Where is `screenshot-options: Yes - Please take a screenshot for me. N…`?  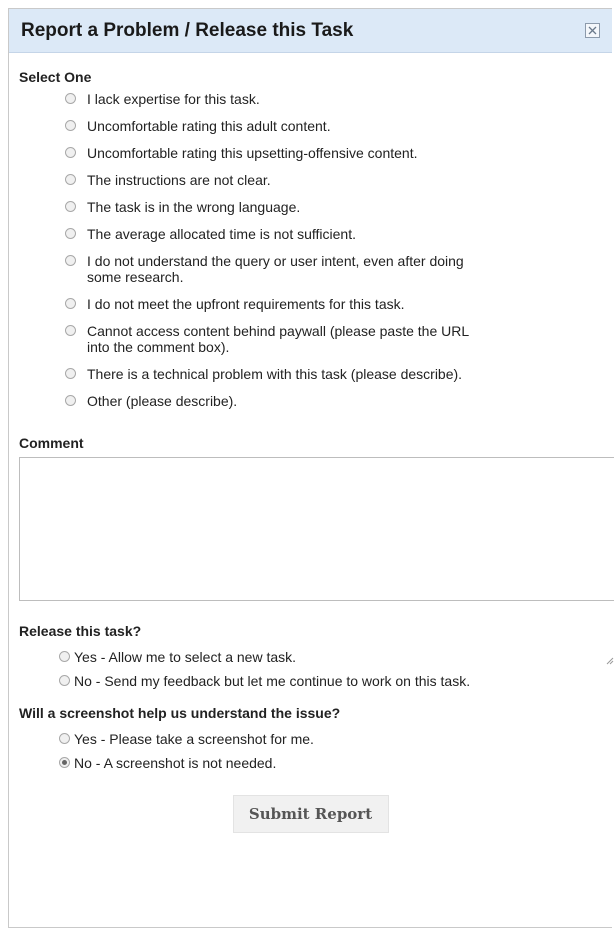
screenshot-options: Yes - Please take a screenshot for me. N… is located at coordinates (310, 751).